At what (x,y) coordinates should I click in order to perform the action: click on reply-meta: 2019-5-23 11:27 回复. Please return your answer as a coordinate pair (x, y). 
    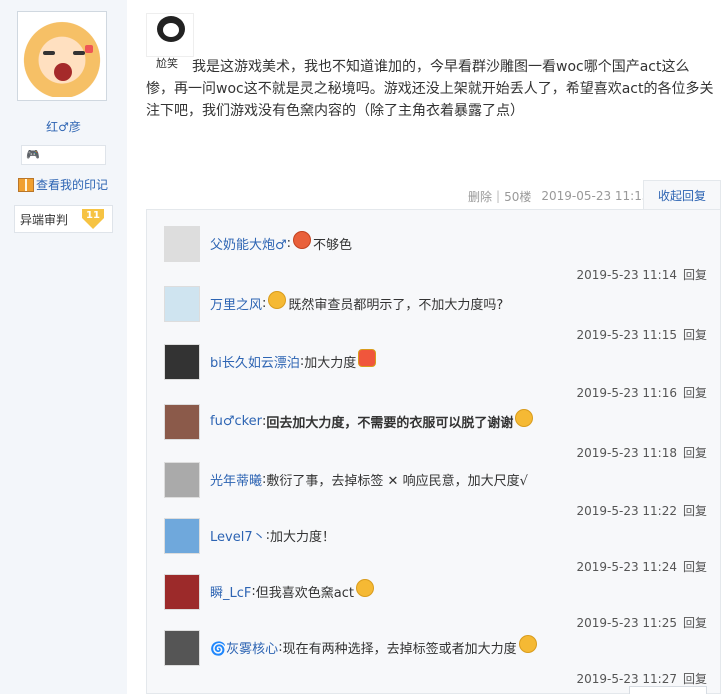
    Looking at the image, I should click on (641, 678).